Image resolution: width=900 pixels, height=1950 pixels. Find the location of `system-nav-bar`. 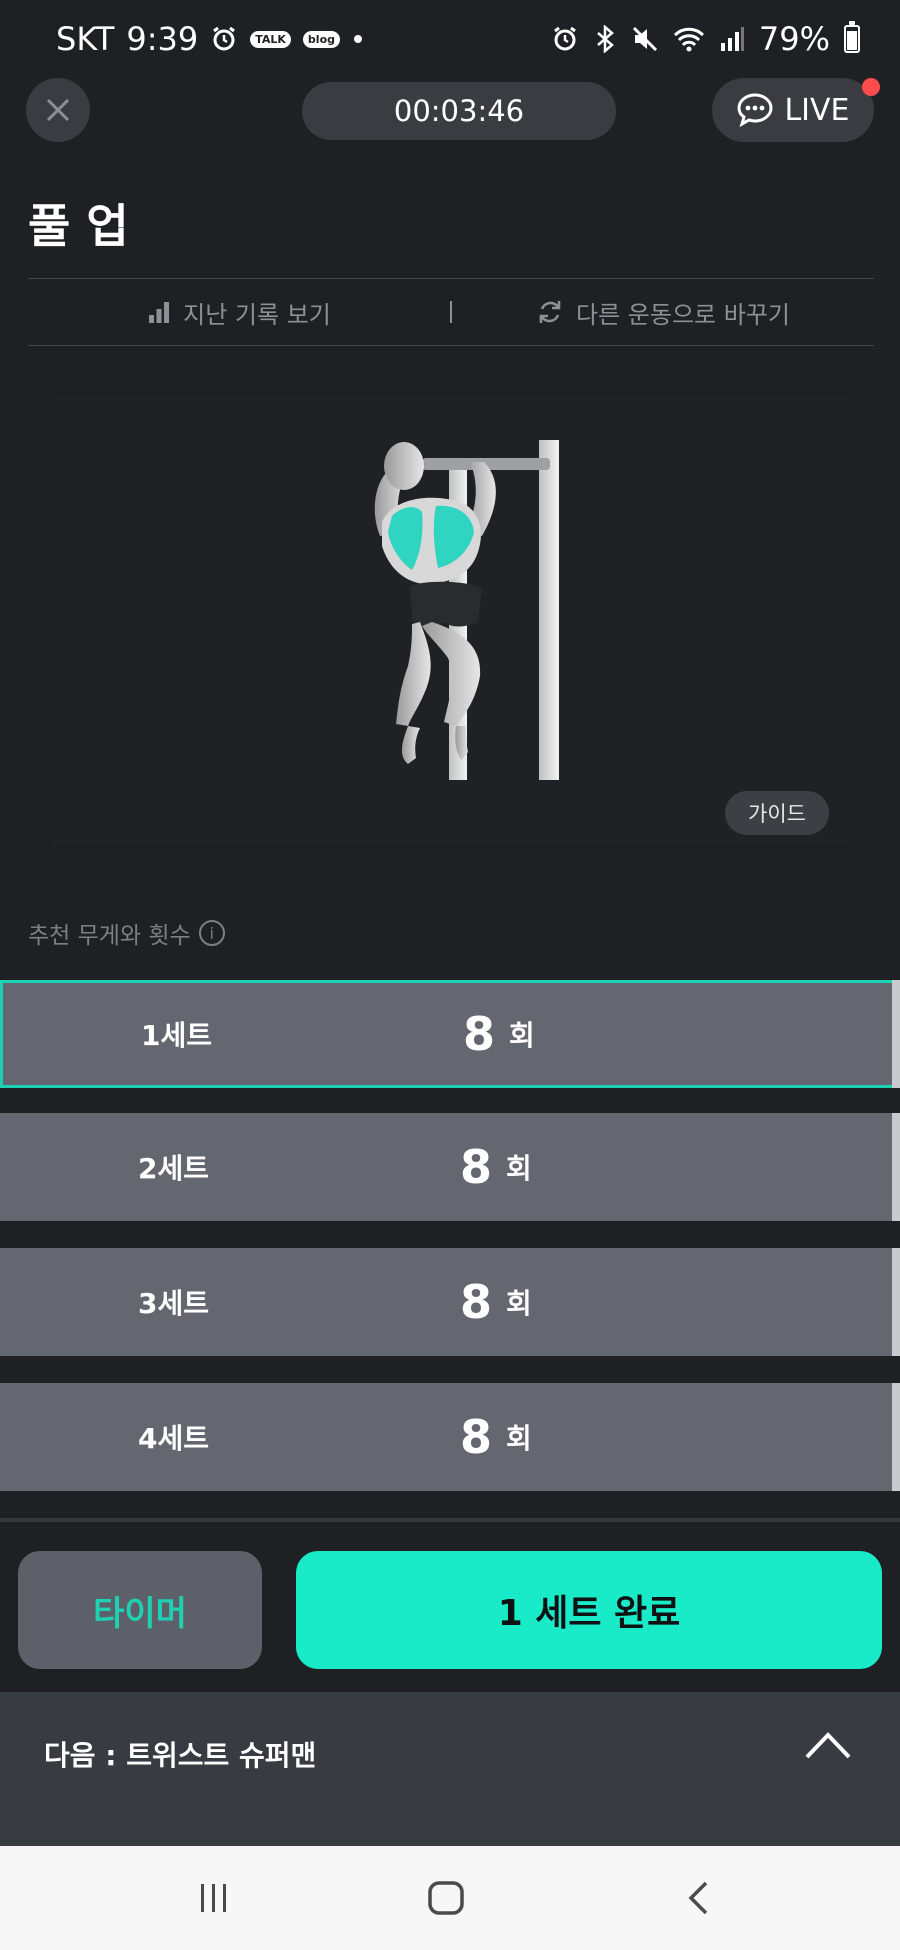

system-nav-bar is located at coordinates (450, 1898).